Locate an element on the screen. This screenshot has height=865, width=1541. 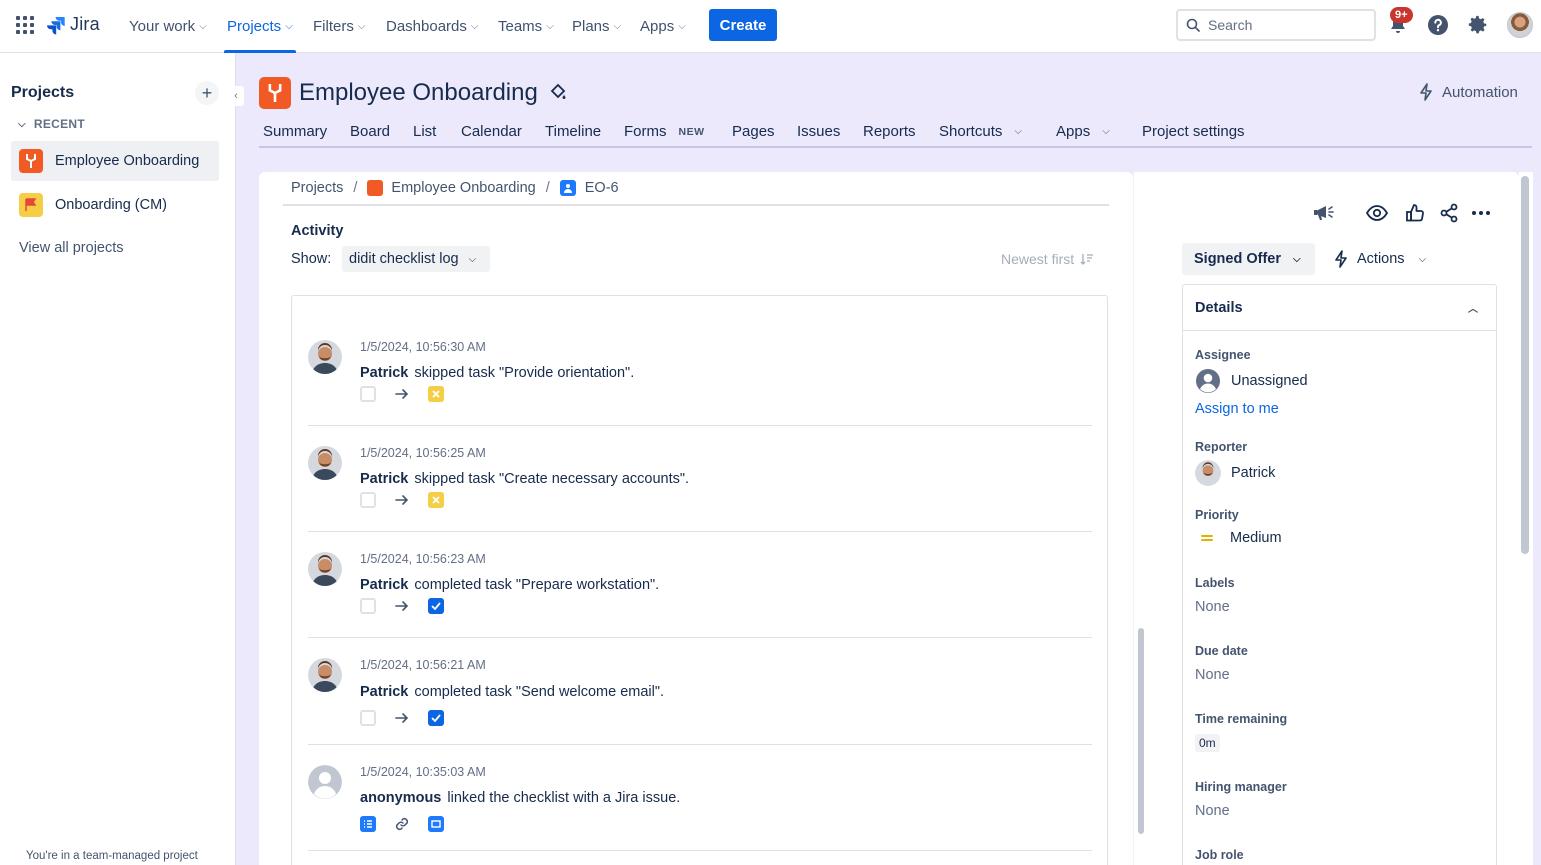
breadcrumb-project-icon is located at coordinates (375, 188).